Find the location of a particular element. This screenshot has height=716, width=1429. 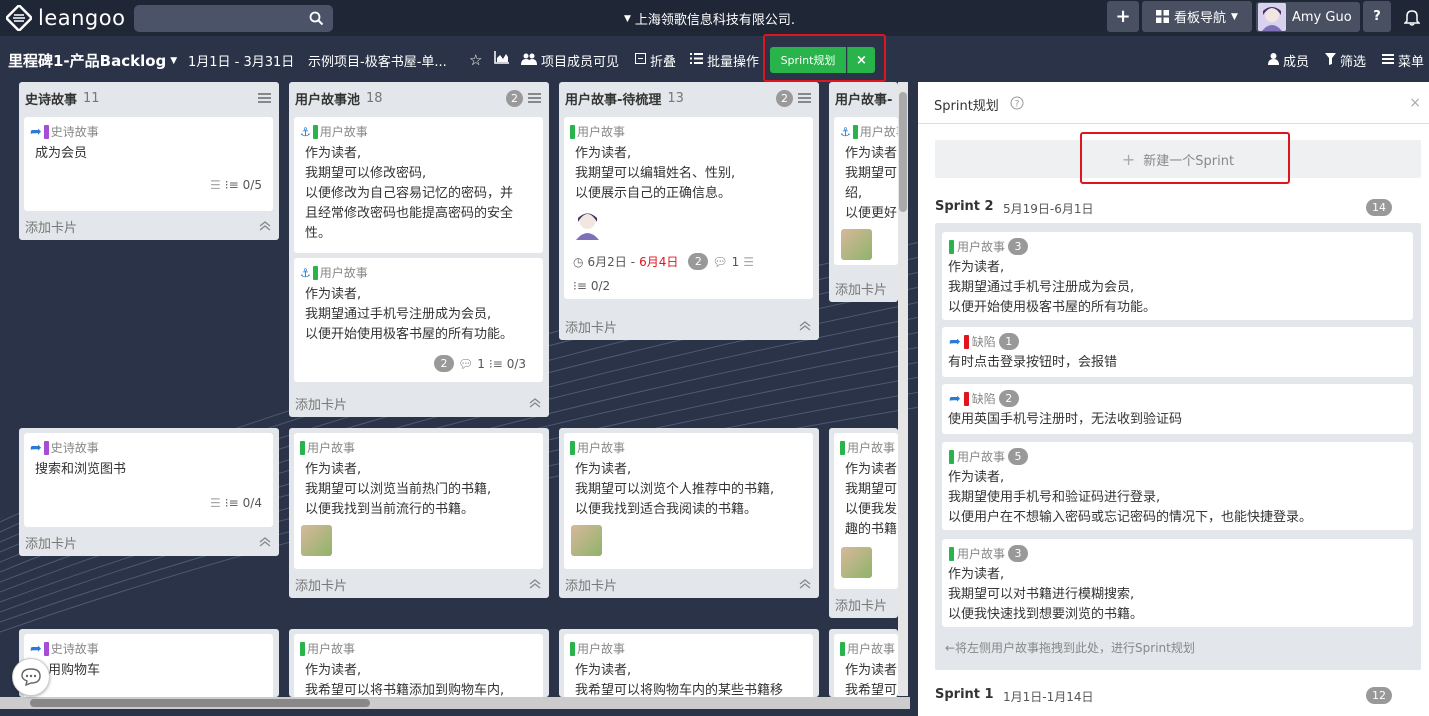

card-move-cart: 用户故事 作为读者, 我希望可以将购物车内的某些书籍移 is located at coordinates (688, 665).